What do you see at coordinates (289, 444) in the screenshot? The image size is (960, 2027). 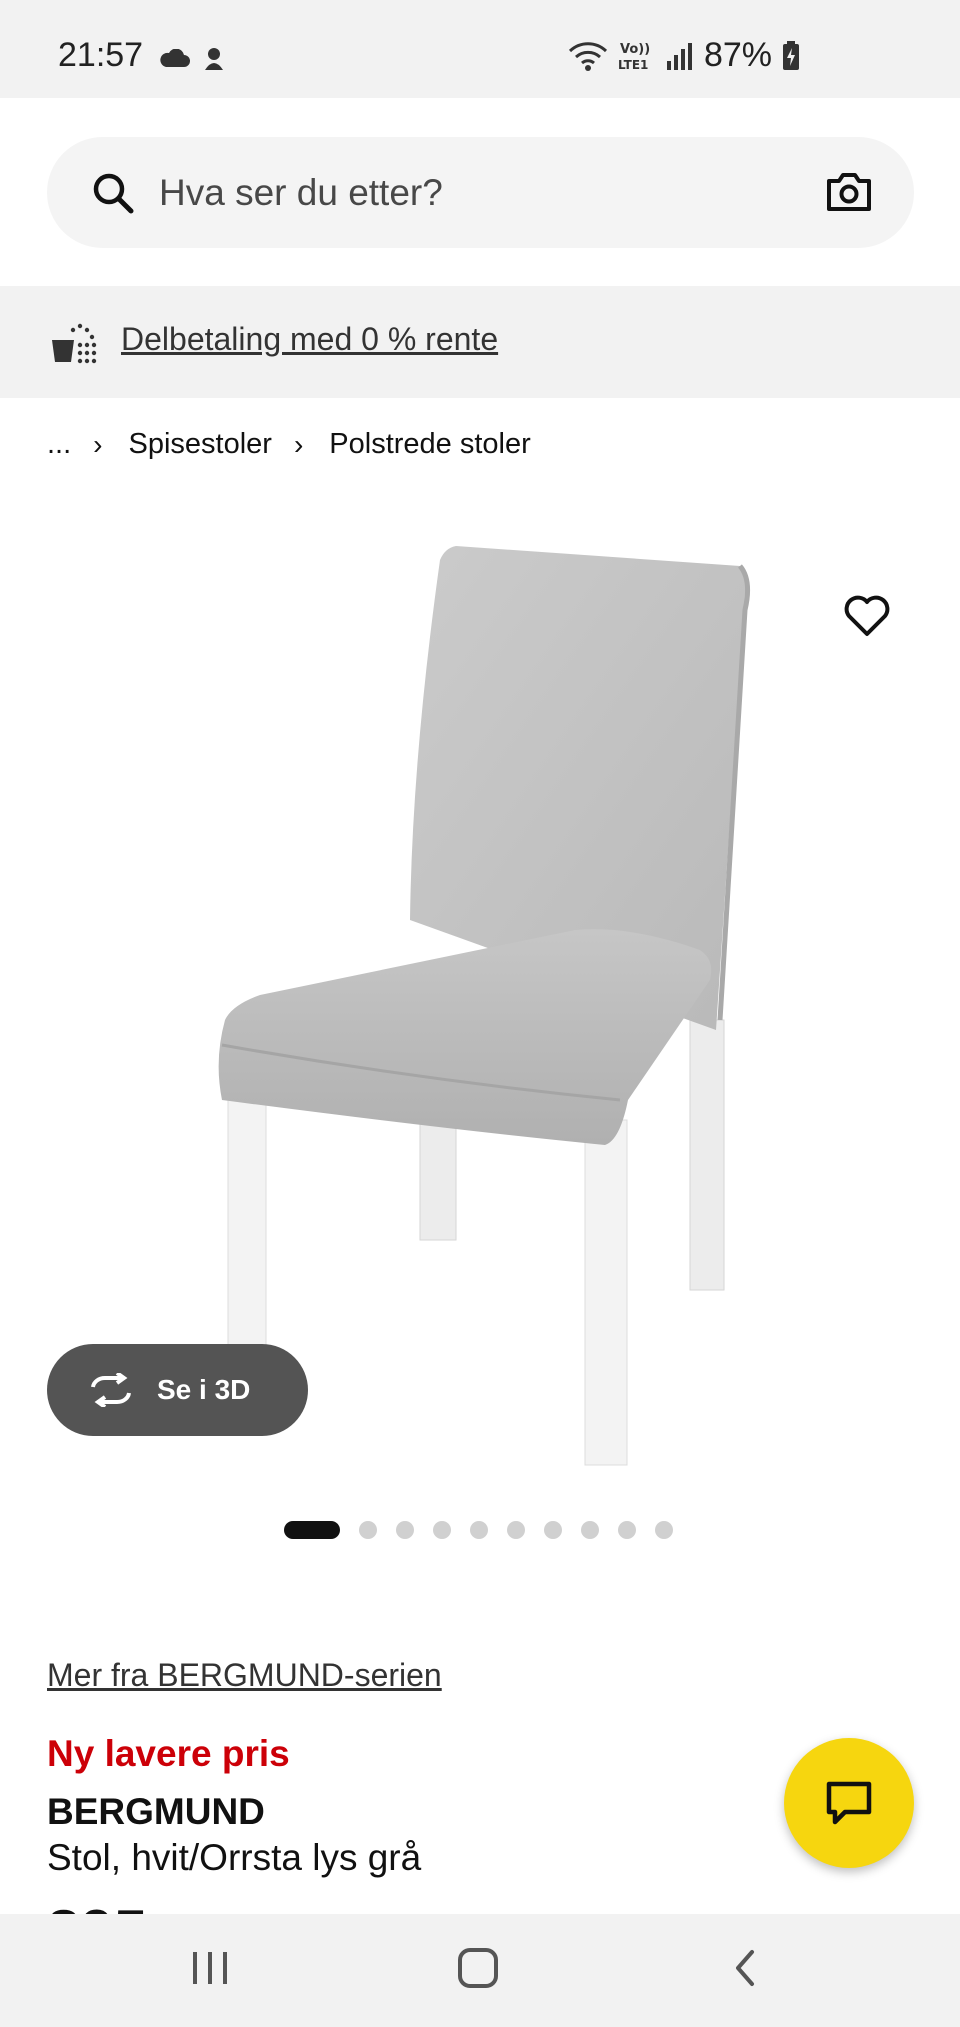 I see `breadcrumb: ... › Spisestoler › Polstrede stoler` at bounding box center [289, 444].